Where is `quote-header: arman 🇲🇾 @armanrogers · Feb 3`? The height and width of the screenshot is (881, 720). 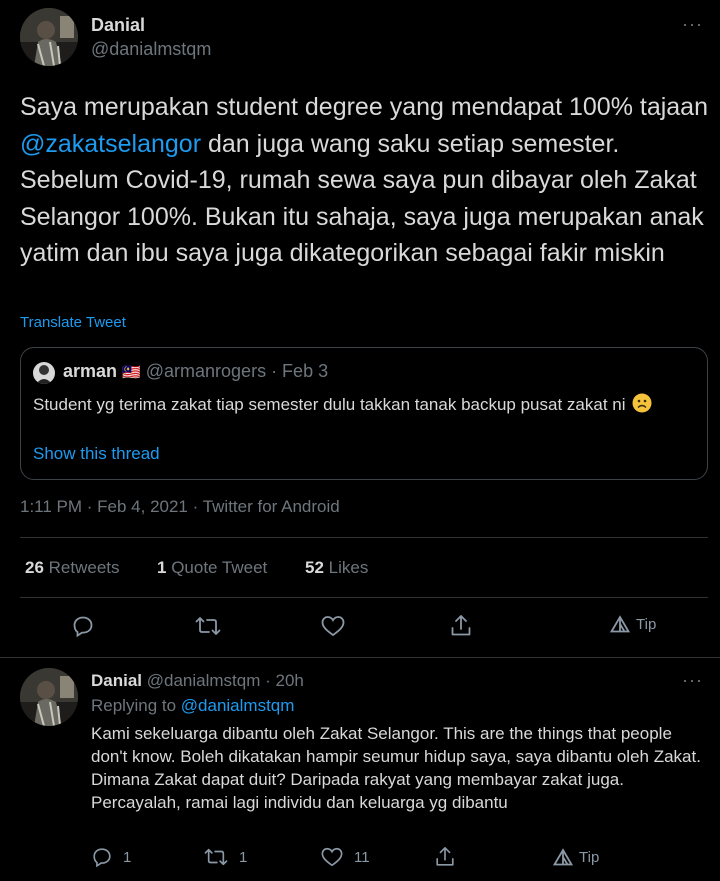 quote-header: arman 🇲🇾 @armanrogers · Feb 3 is located at coordinates (195, 371).